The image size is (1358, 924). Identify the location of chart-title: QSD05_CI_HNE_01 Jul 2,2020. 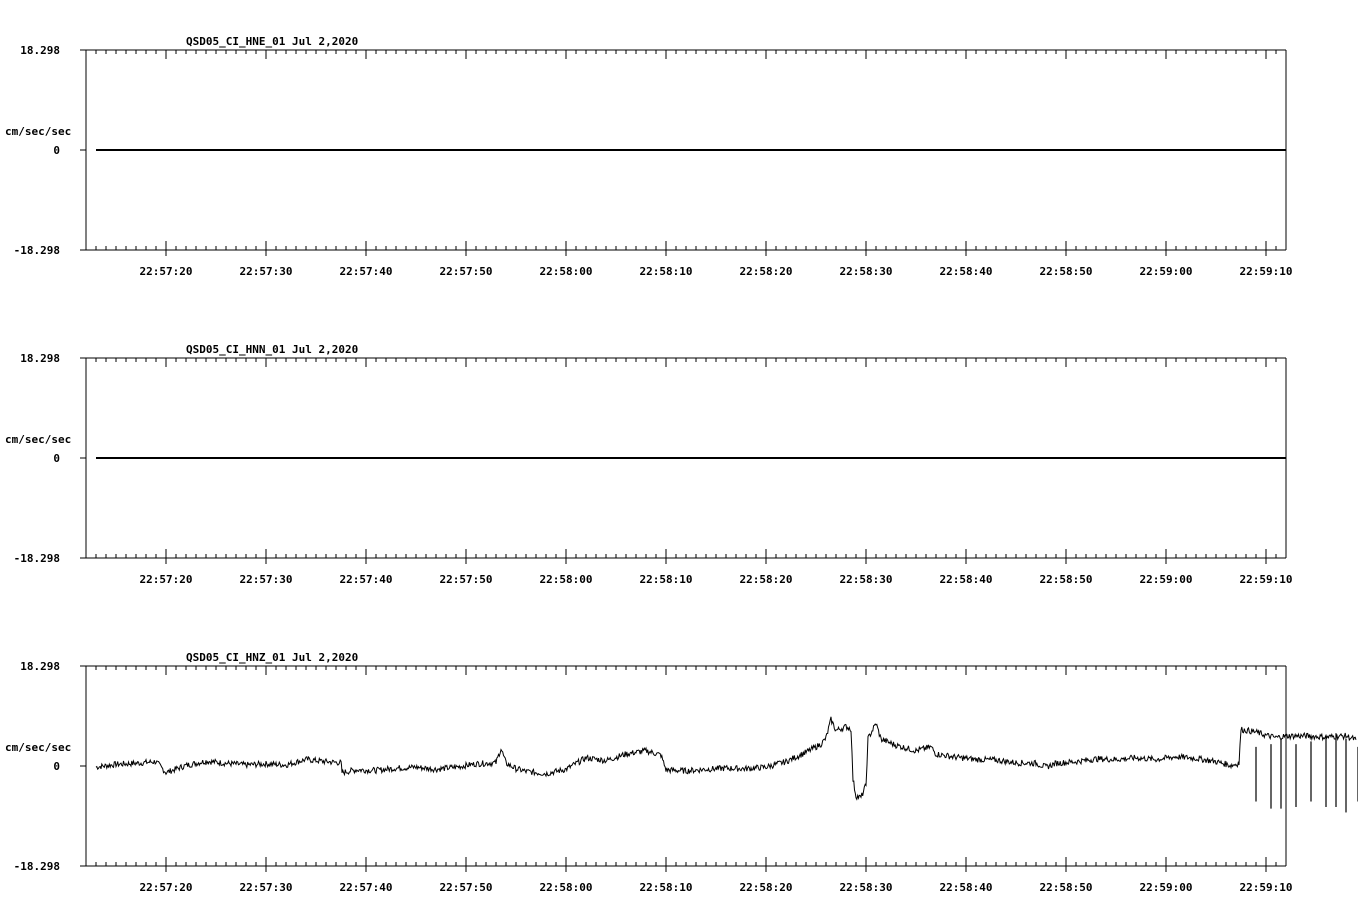
(272, 41).